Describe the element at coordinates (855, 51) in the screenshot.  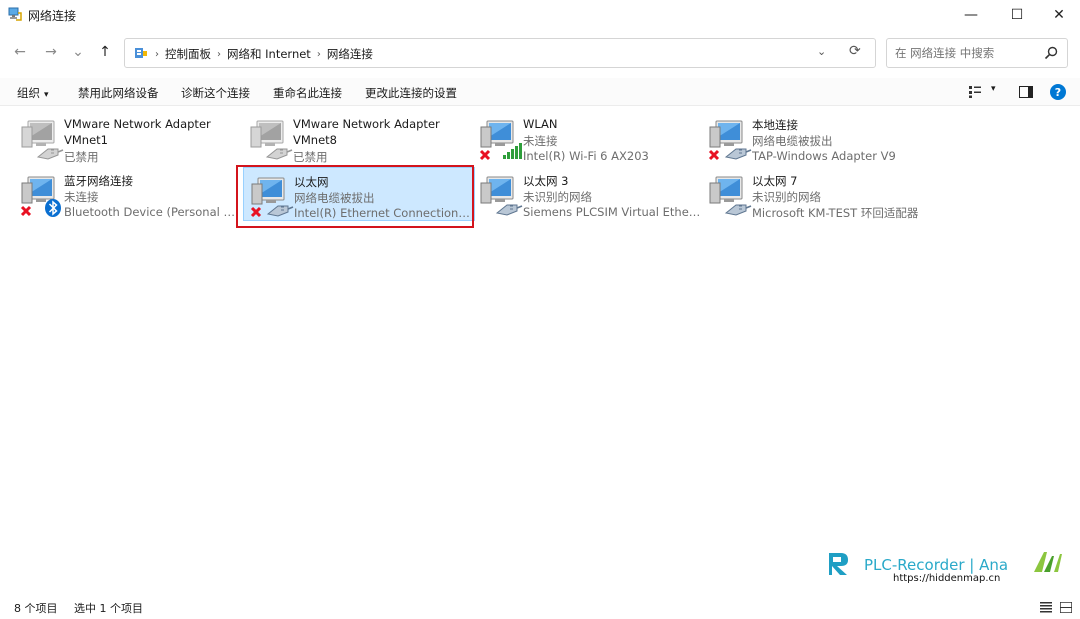
I see `refresh-icon: ⟳` at that location.